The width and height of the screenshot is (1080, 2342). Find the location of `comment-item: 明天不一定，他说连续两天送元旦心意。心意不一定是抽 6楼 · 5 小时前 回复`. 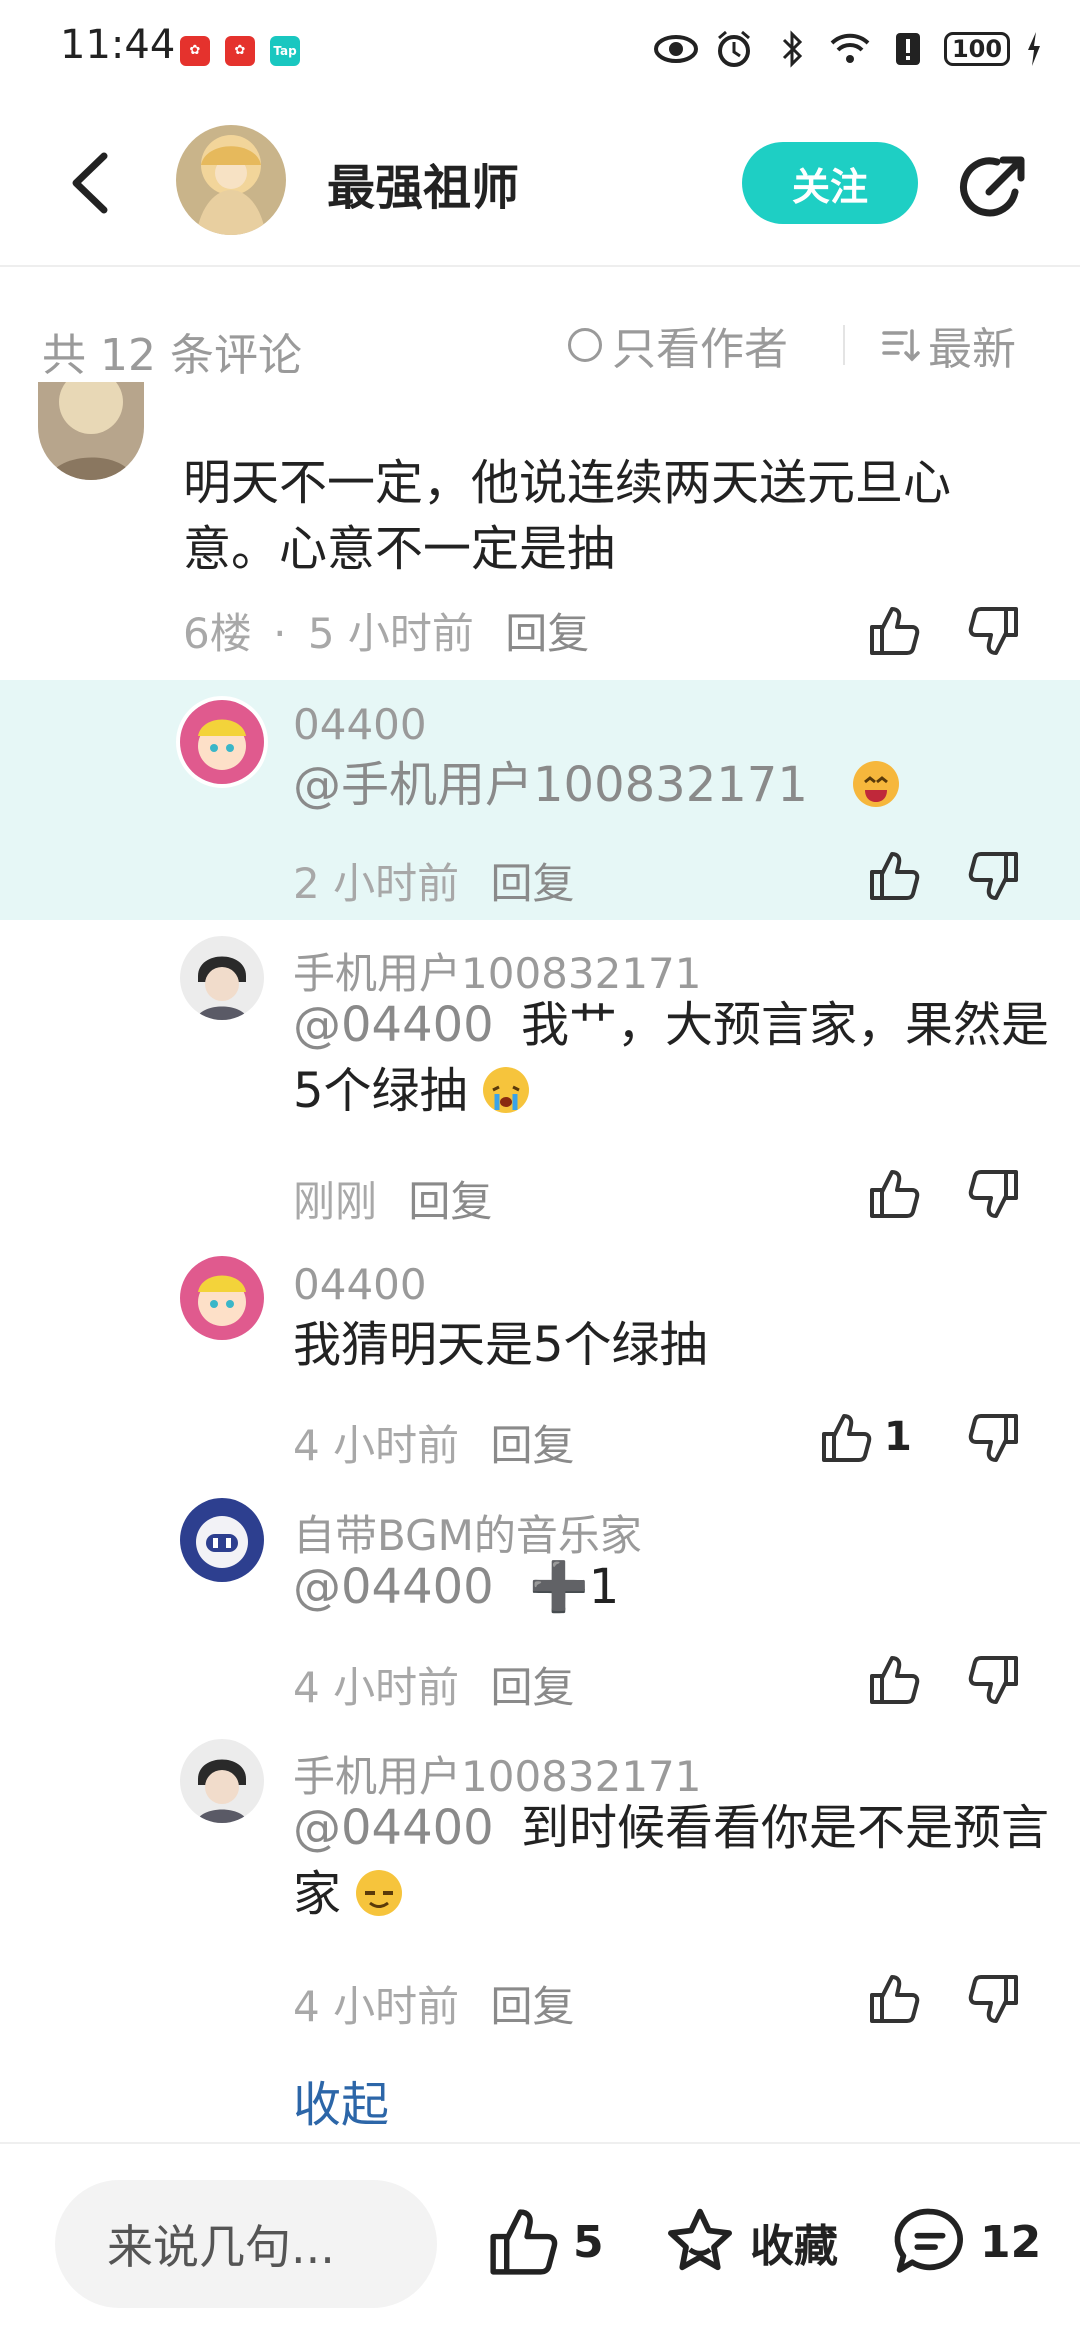

comment-item: 明天不一定，他说连续两天送元旦心意。心意不一定是抽 6楼 · 5 小时前 回复 is located at coordinates (540, 528).